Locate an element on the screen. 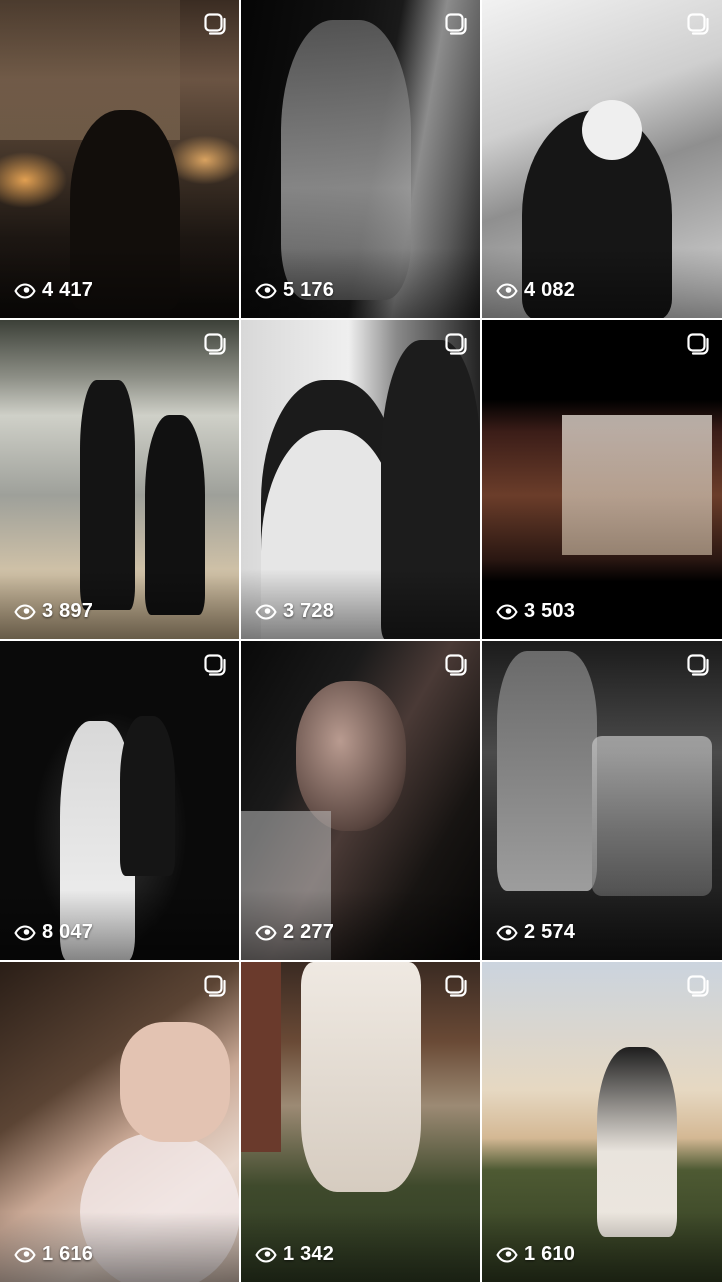 The width and height of the screenshot is (722, 1282). view-count: 3 728 is located at coordinates (294, 611).